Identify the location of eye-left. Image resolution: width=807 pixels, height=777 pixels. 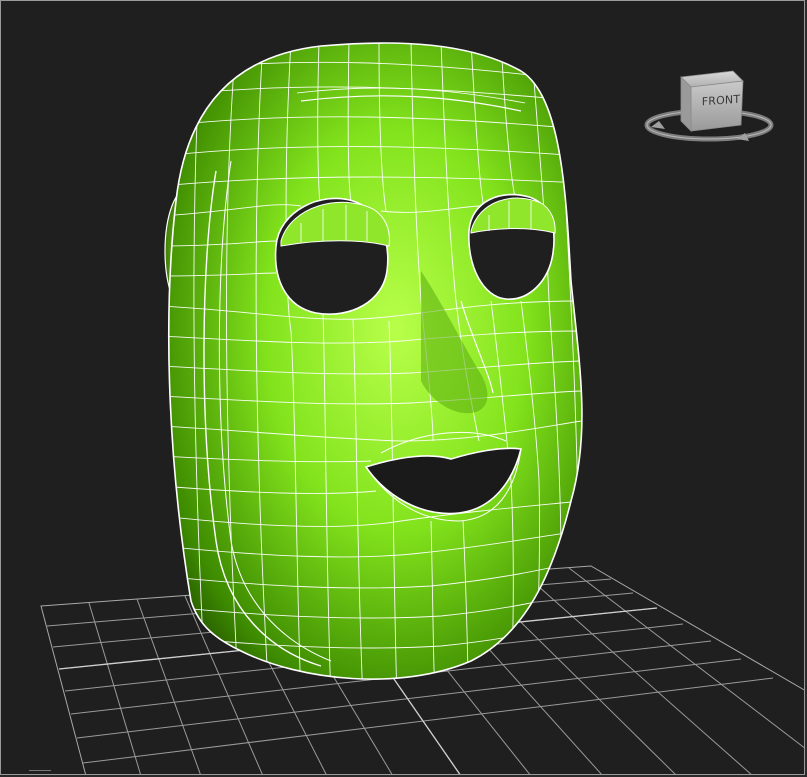
(332, 256).